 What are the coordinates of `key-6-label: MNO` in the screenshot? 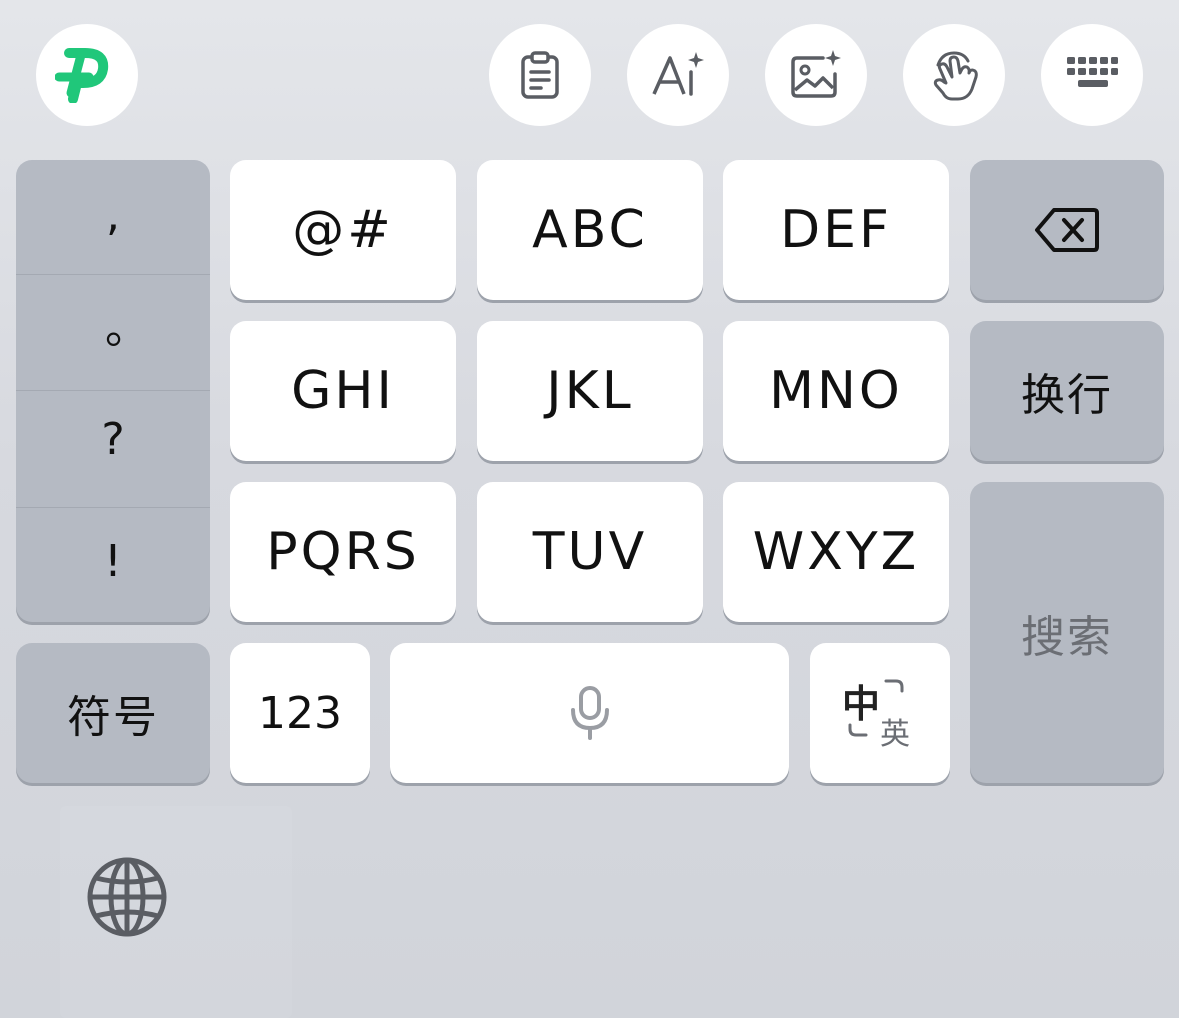 It's located at (836, 391).